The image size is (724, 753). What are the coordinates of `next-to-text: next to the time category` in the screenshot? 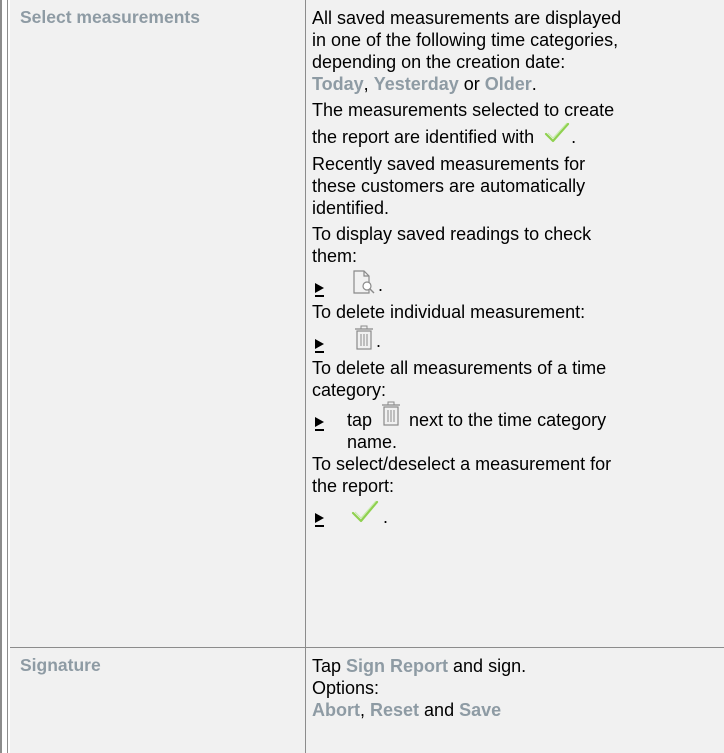 It's located at (508, 420).